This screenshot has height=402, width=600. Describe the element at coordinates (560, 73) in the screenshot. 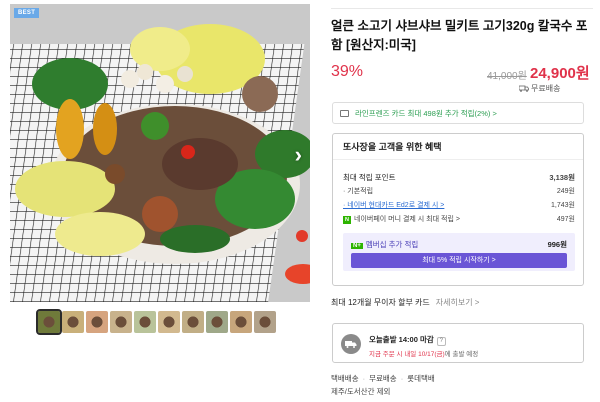

I see `sale-price: 24,900원` at that location.